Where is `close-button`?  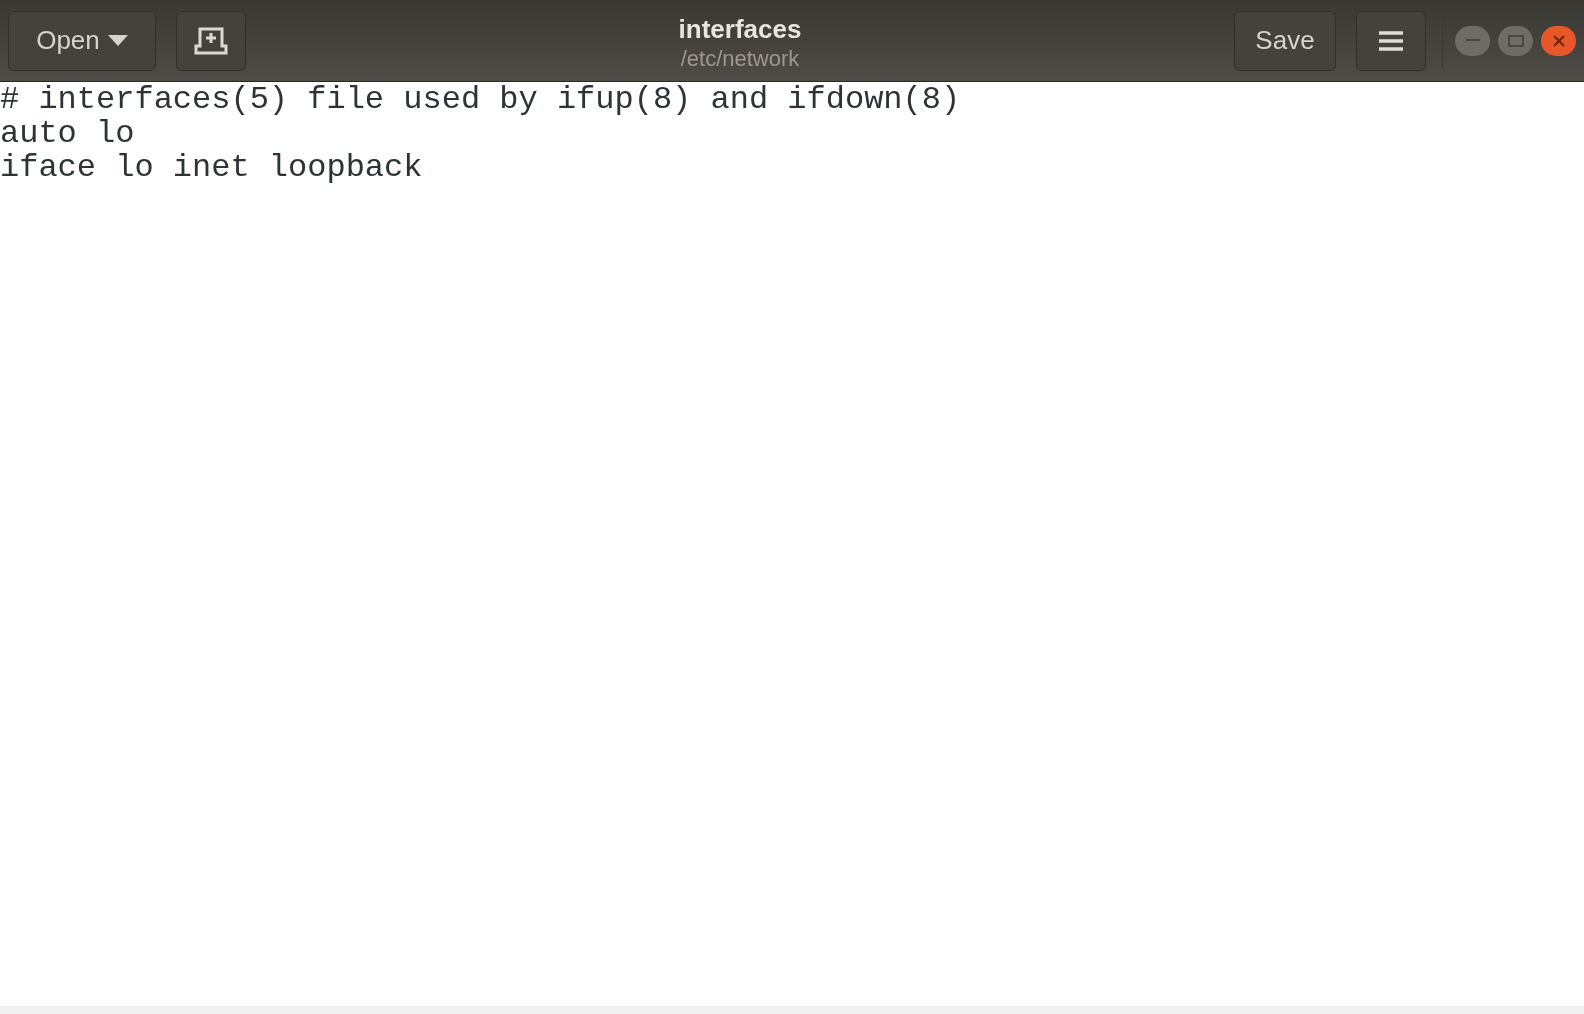
close-button is located at coordinates (1558, 40).